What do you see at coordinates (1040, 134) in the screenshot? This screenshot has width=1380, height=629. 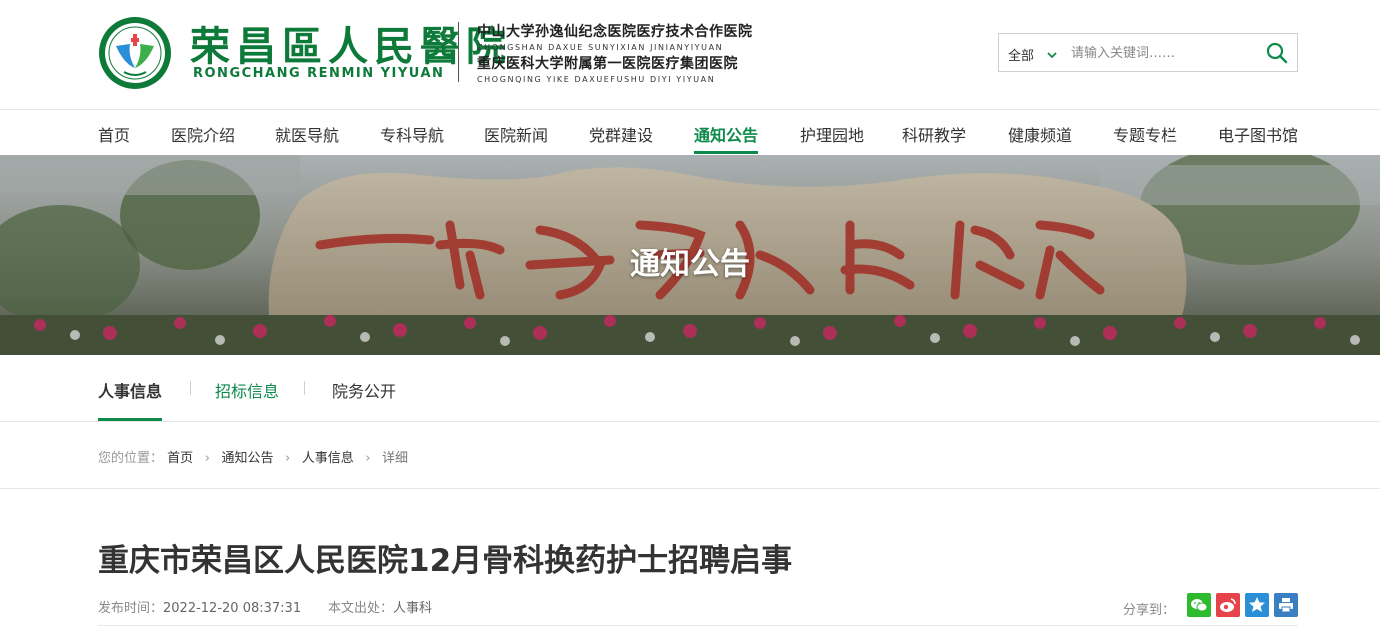 I see `nav-item-health: 健康频道` at bounding box center [1040, 134].